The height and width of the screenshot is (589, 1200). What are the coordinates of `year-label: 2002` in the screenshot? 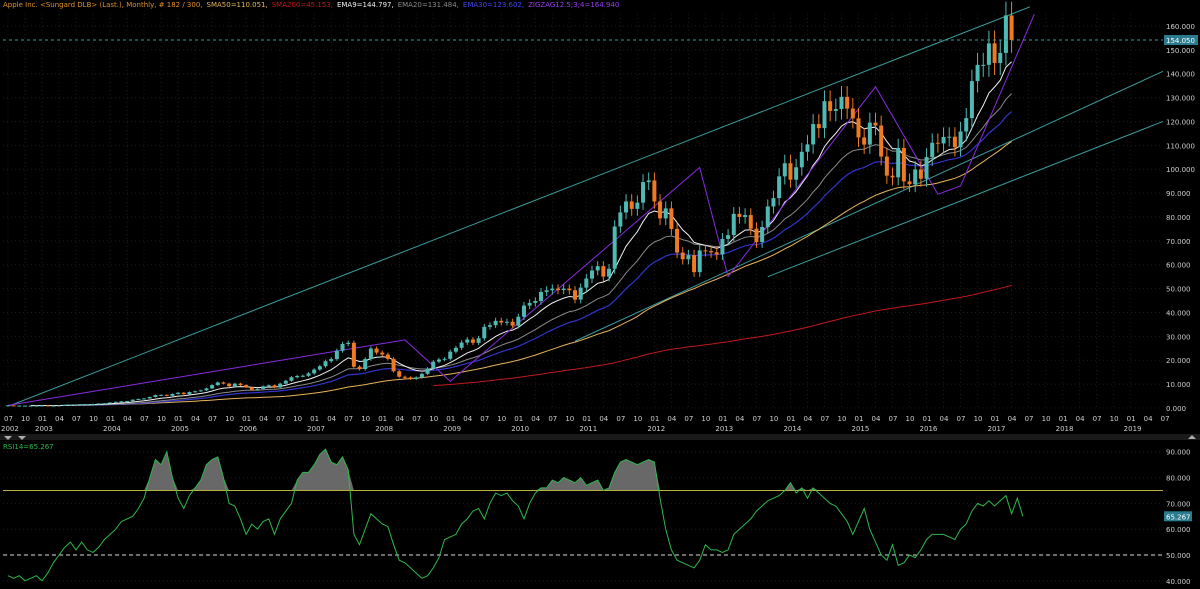 It's located at (10, 429).